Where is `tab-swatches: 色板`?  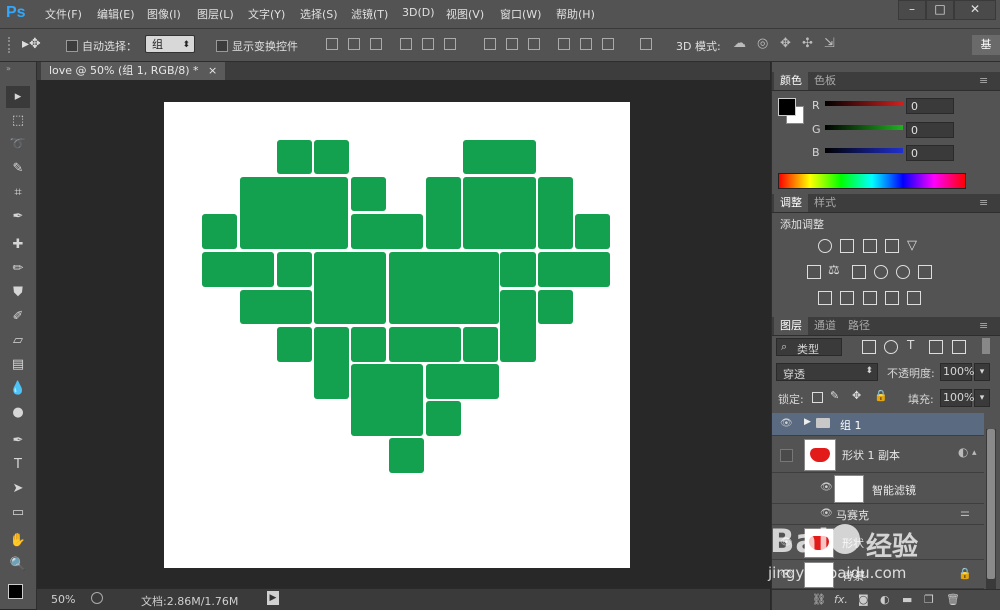 tab-swatches: 色板 is located at coordinates (825, 81).